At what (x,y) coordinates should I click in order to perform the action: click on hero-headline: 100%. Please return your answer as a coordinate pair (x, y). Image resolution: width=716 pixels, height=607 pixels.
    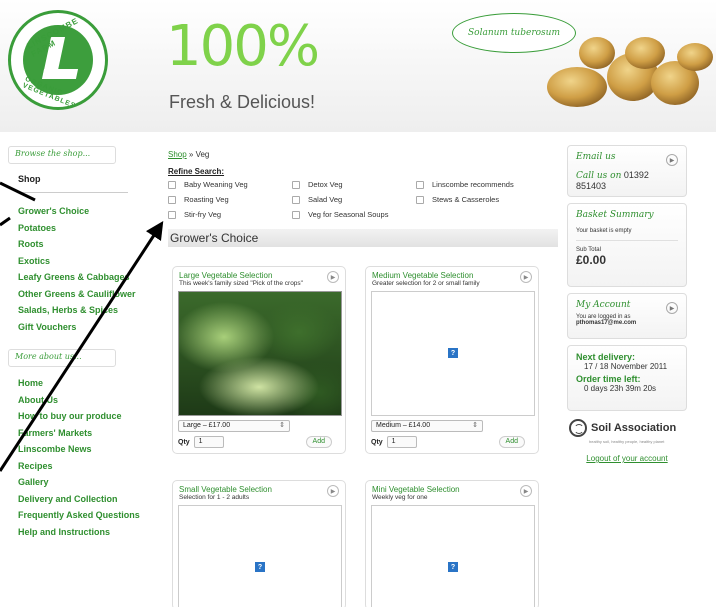
    Looking at the image, I should click on (243, 46).